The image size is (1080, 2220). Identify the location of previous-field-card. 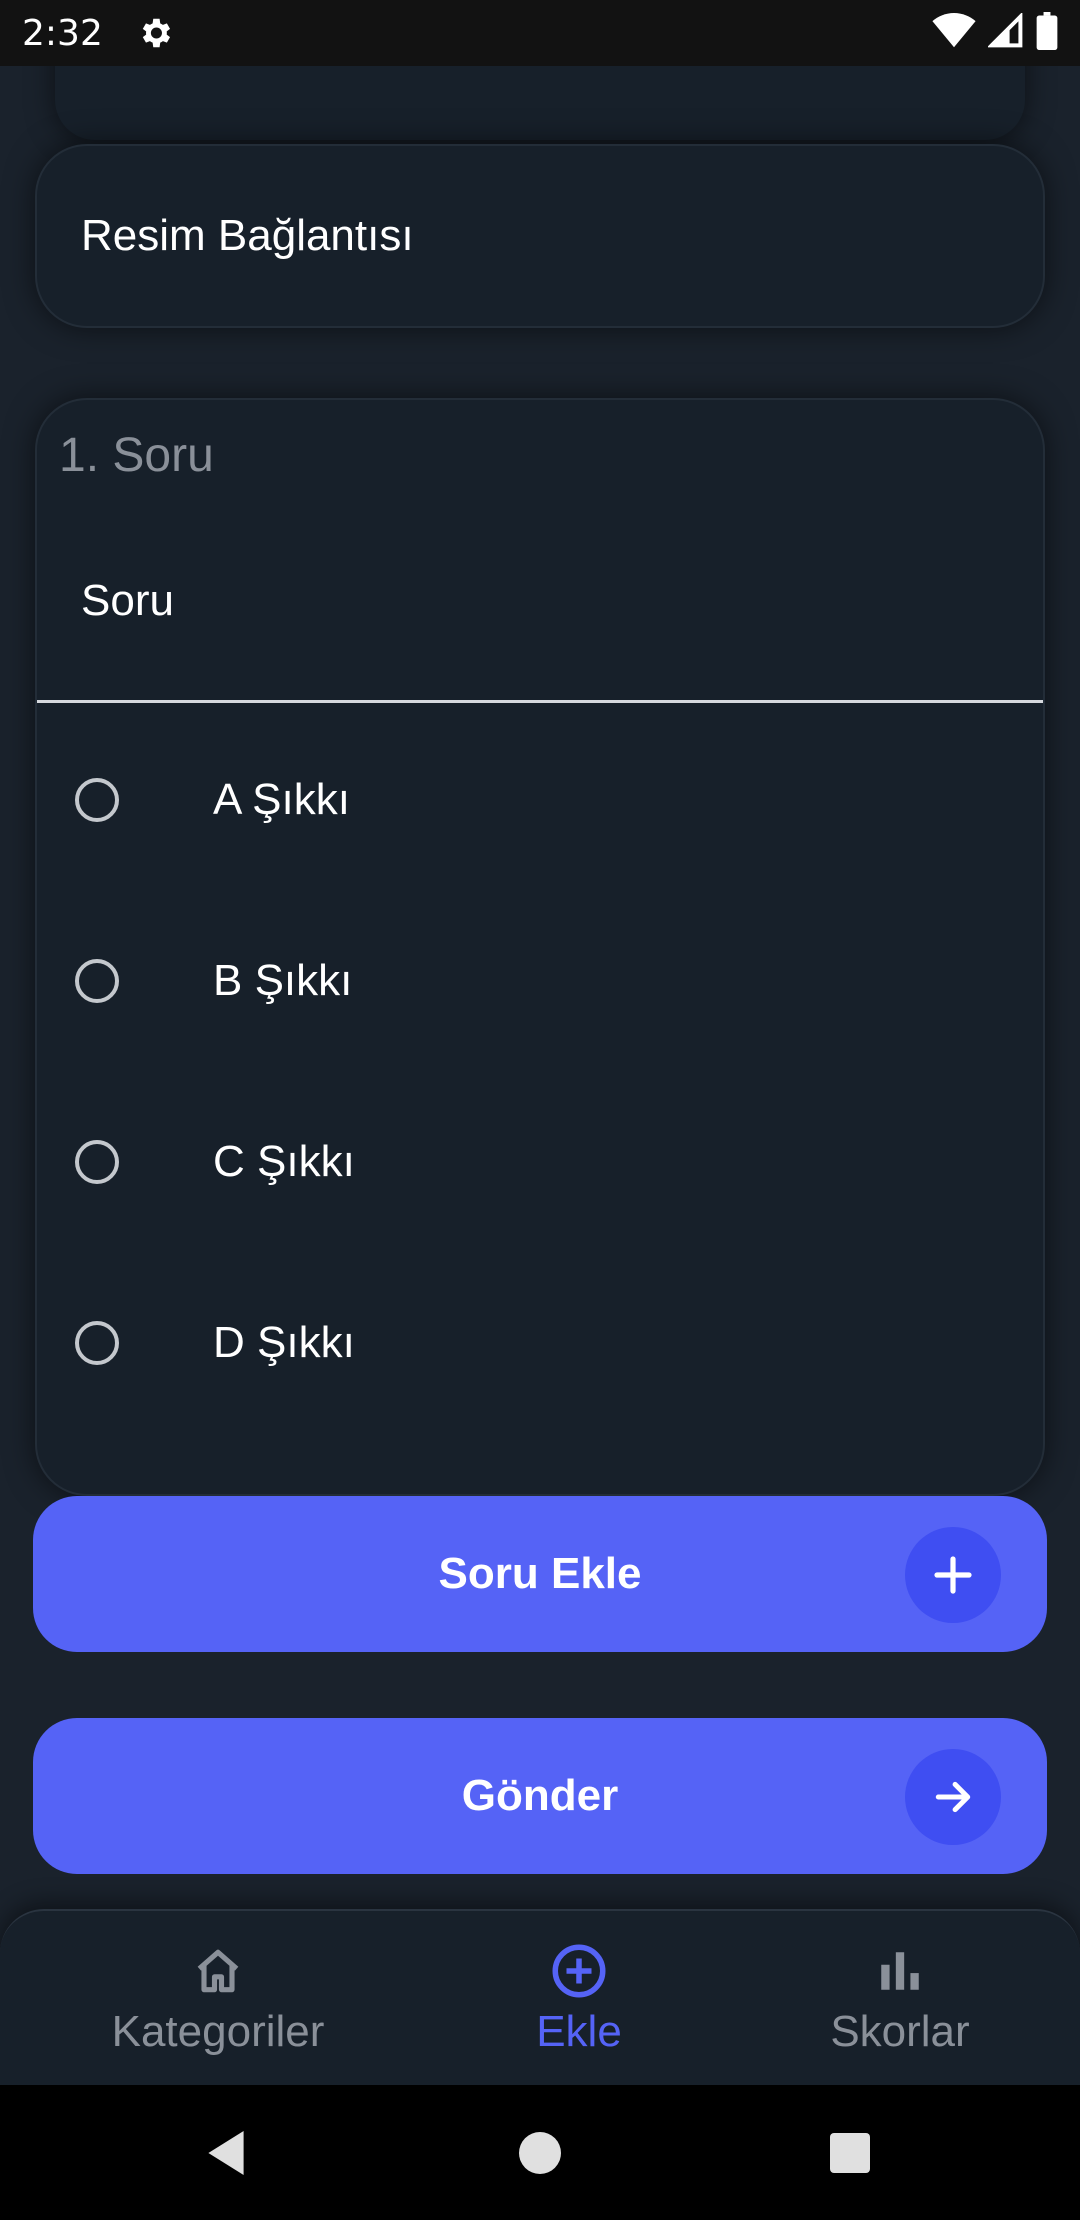
(540, 103).